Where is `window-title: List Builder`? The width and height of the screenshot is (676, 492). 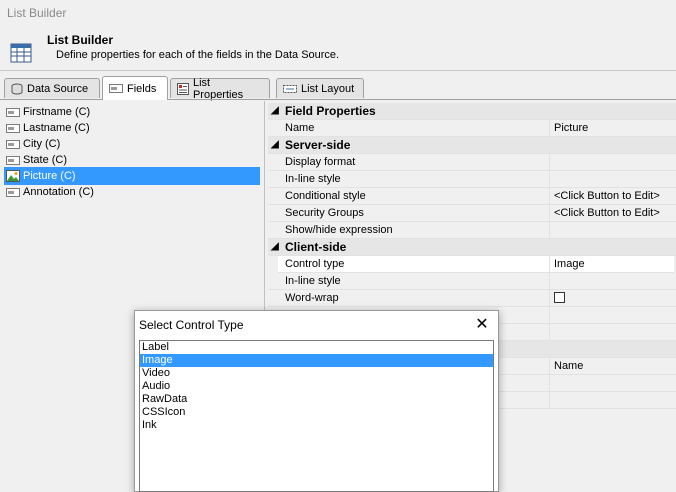
window-title: List Builder is located at coordinates (37, 13).